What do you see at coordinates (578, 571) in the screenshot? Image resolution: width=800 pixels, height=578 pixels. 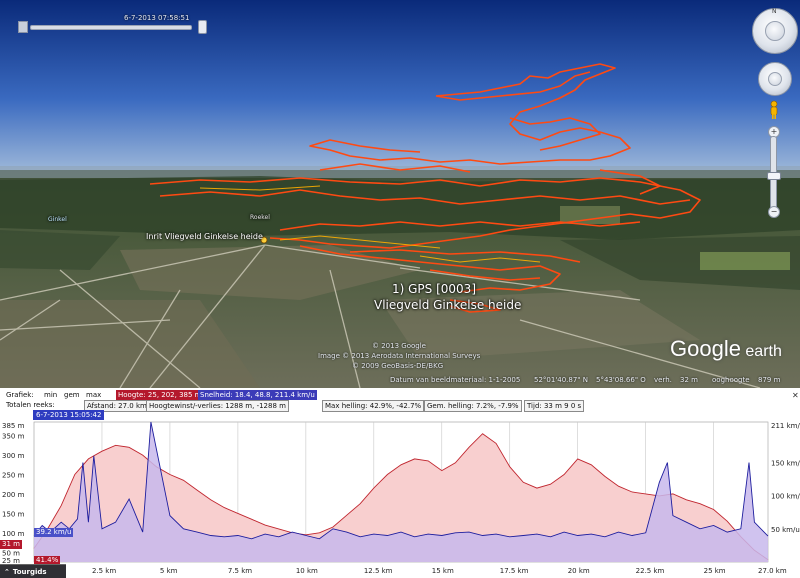 I see `x-axis-tick: 20 km` at bounding box center [578, 571].